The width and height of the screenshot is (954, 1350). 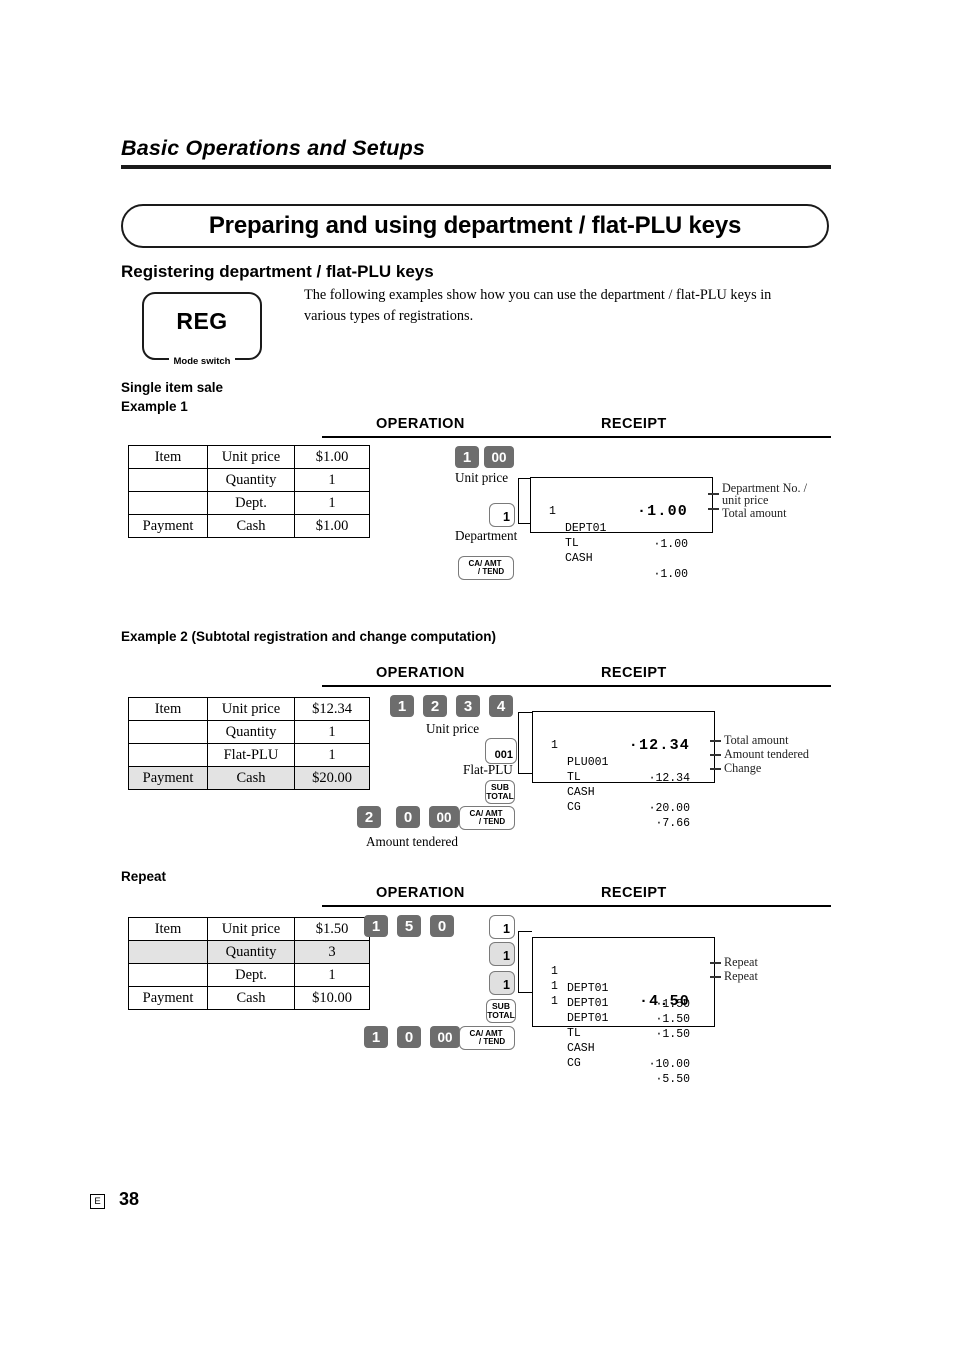 What do you see at coordinates (672, 1079) in the screenshot?
I see `receipt-amount: ·5.50` at bounding box center [672, 1079].